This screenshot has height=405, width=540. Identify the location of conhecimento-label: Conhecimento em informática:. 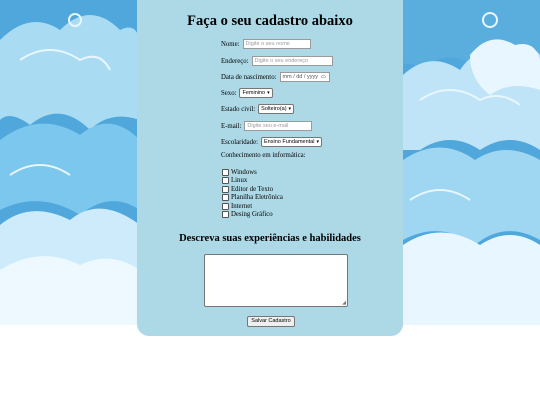
(263, 155).